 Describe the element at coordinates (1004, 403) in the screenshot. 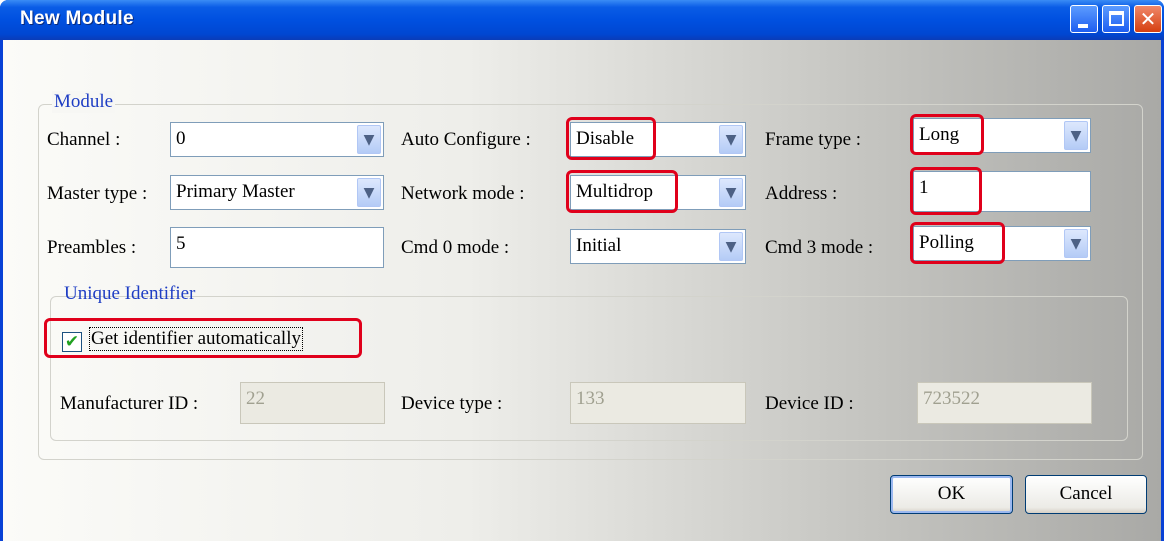

I see `device-id-input: 723522` at that location.